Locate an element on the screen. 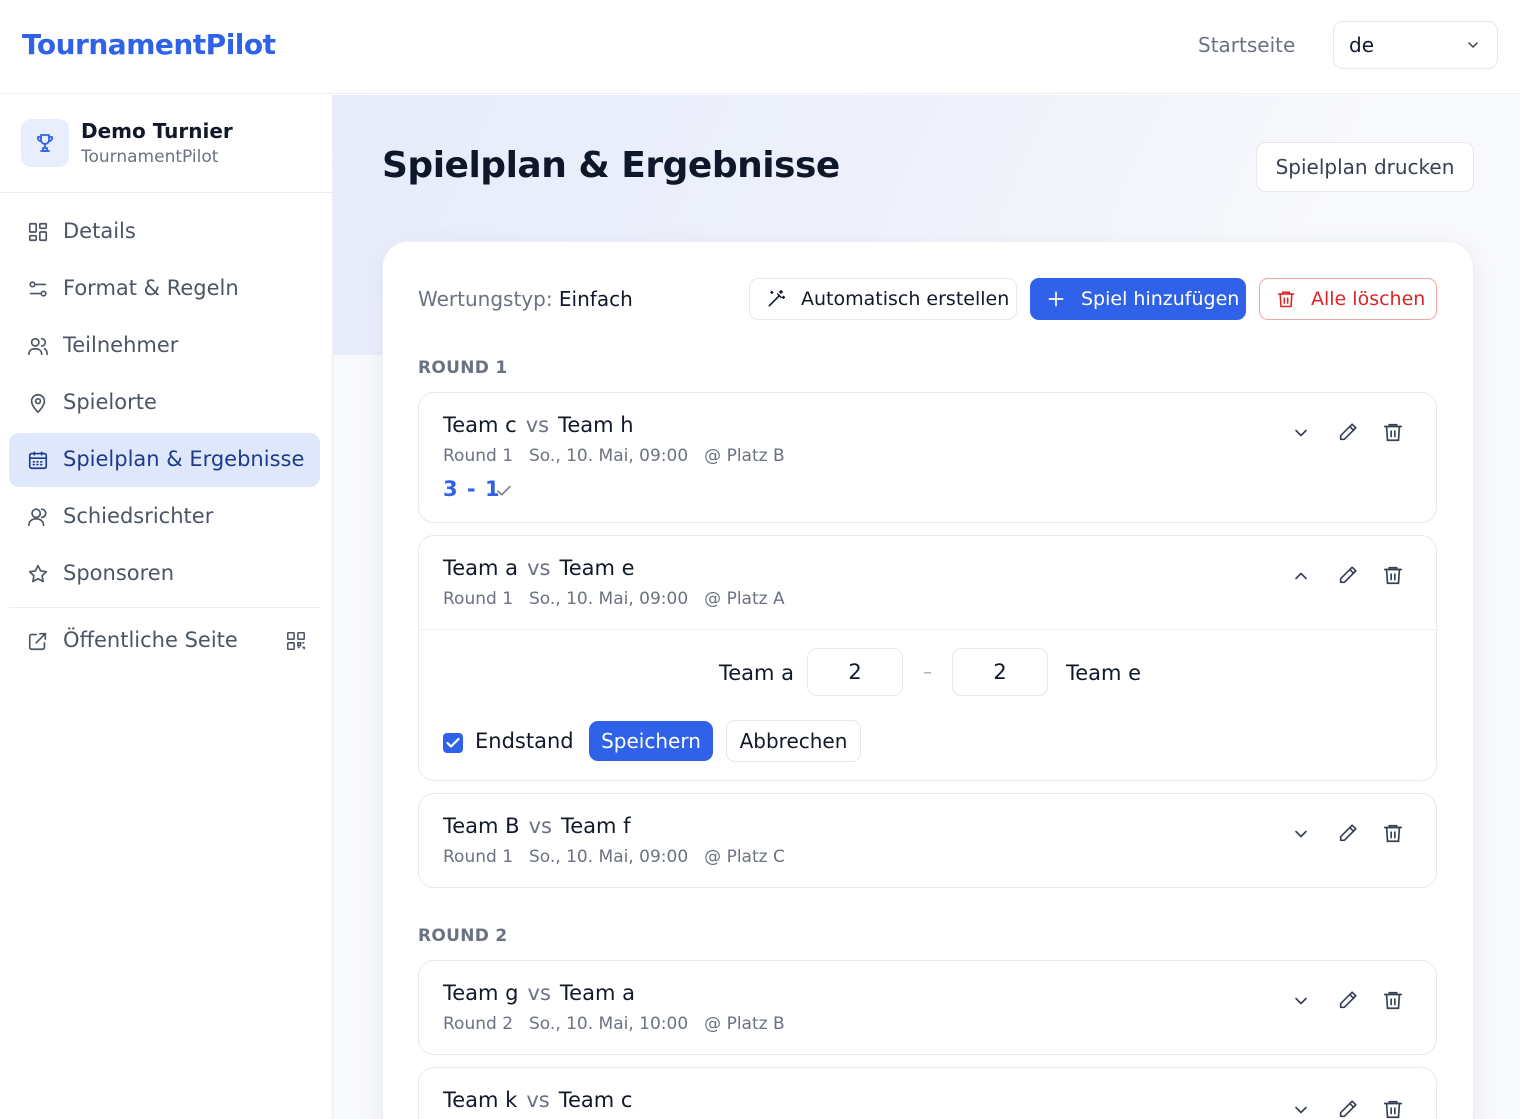  save-button: Speichern is located at coordinates (651, 741).